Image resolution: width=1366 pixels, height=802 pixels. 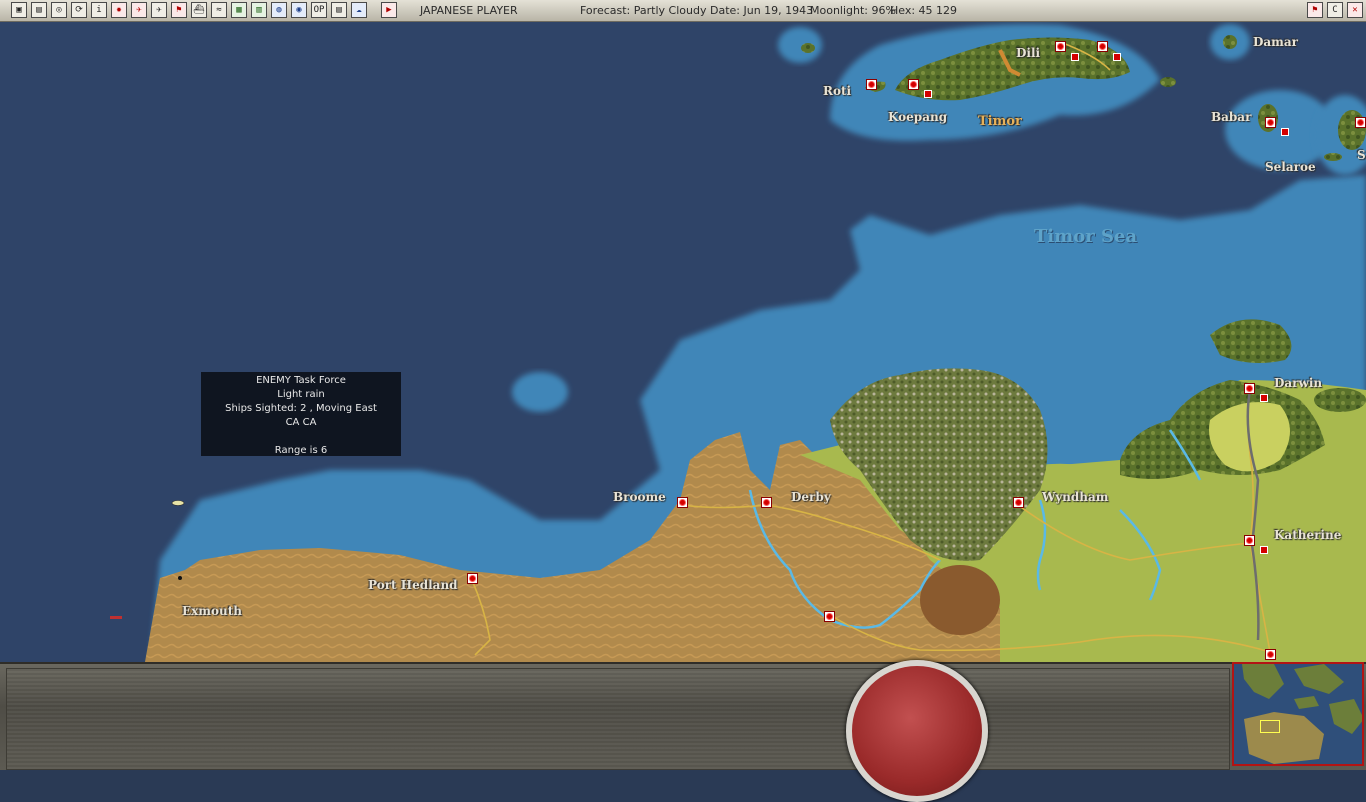 I want to click on place-wyndham: Wyndham, so click(x=1075, y=497).